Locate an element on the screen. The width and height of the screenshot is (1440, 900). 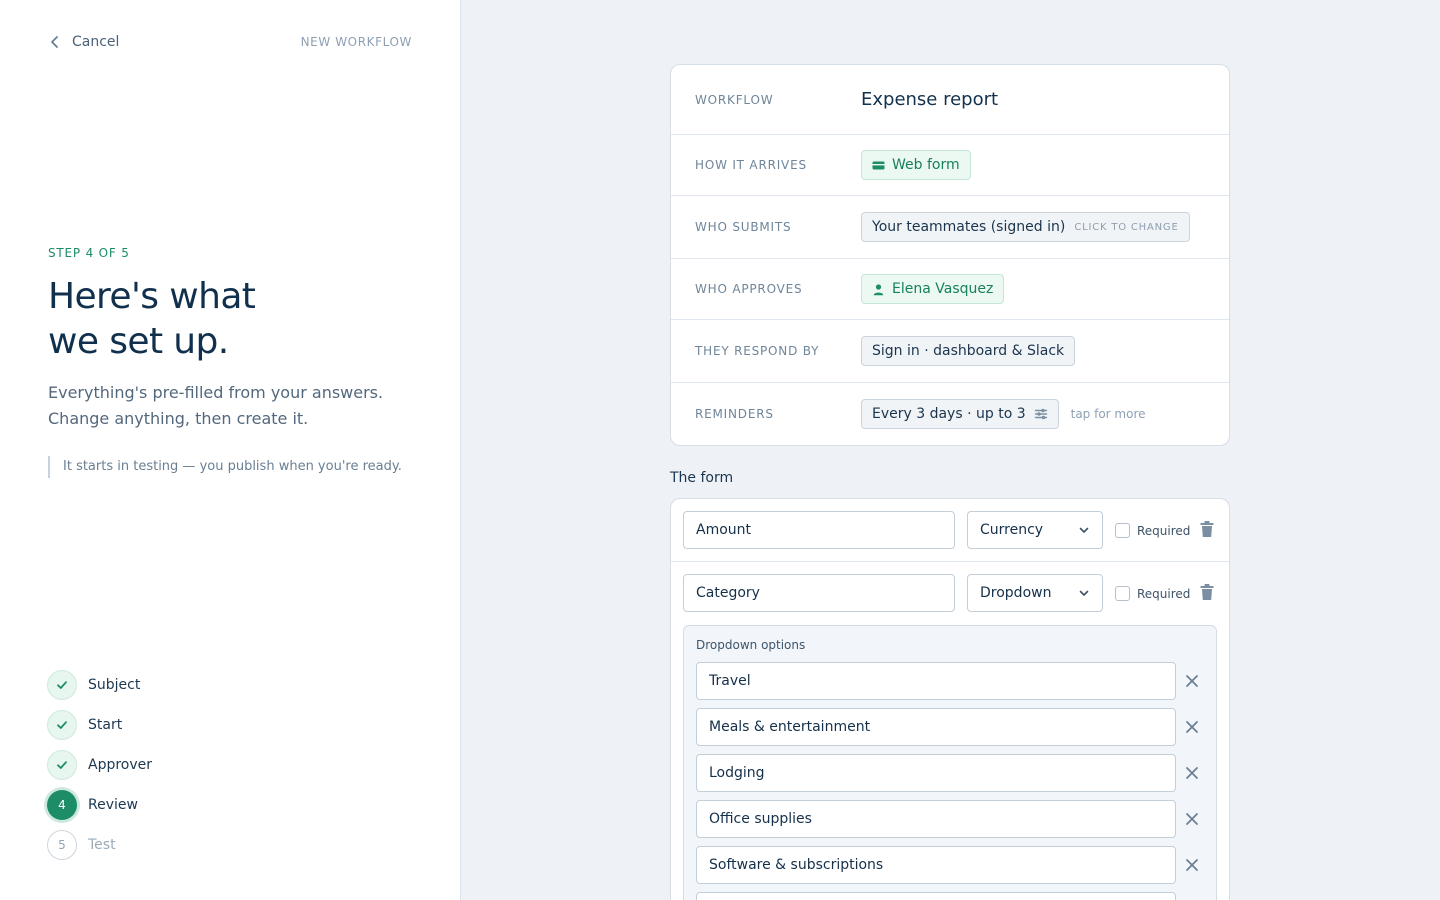
step-label: Subject is located at coordinates (114, 685).